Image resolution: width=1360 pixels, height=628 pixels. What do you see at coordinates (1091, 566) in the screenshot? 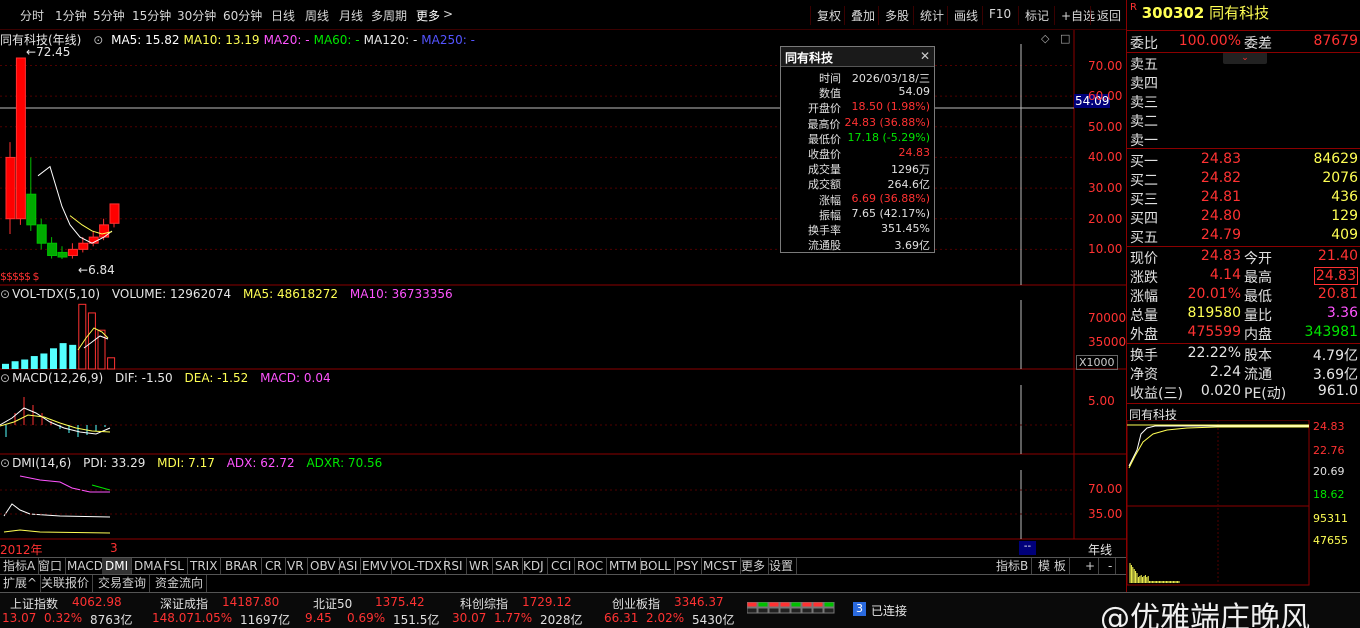
I see `add-icon: +` at bounding box center [1091, 566].